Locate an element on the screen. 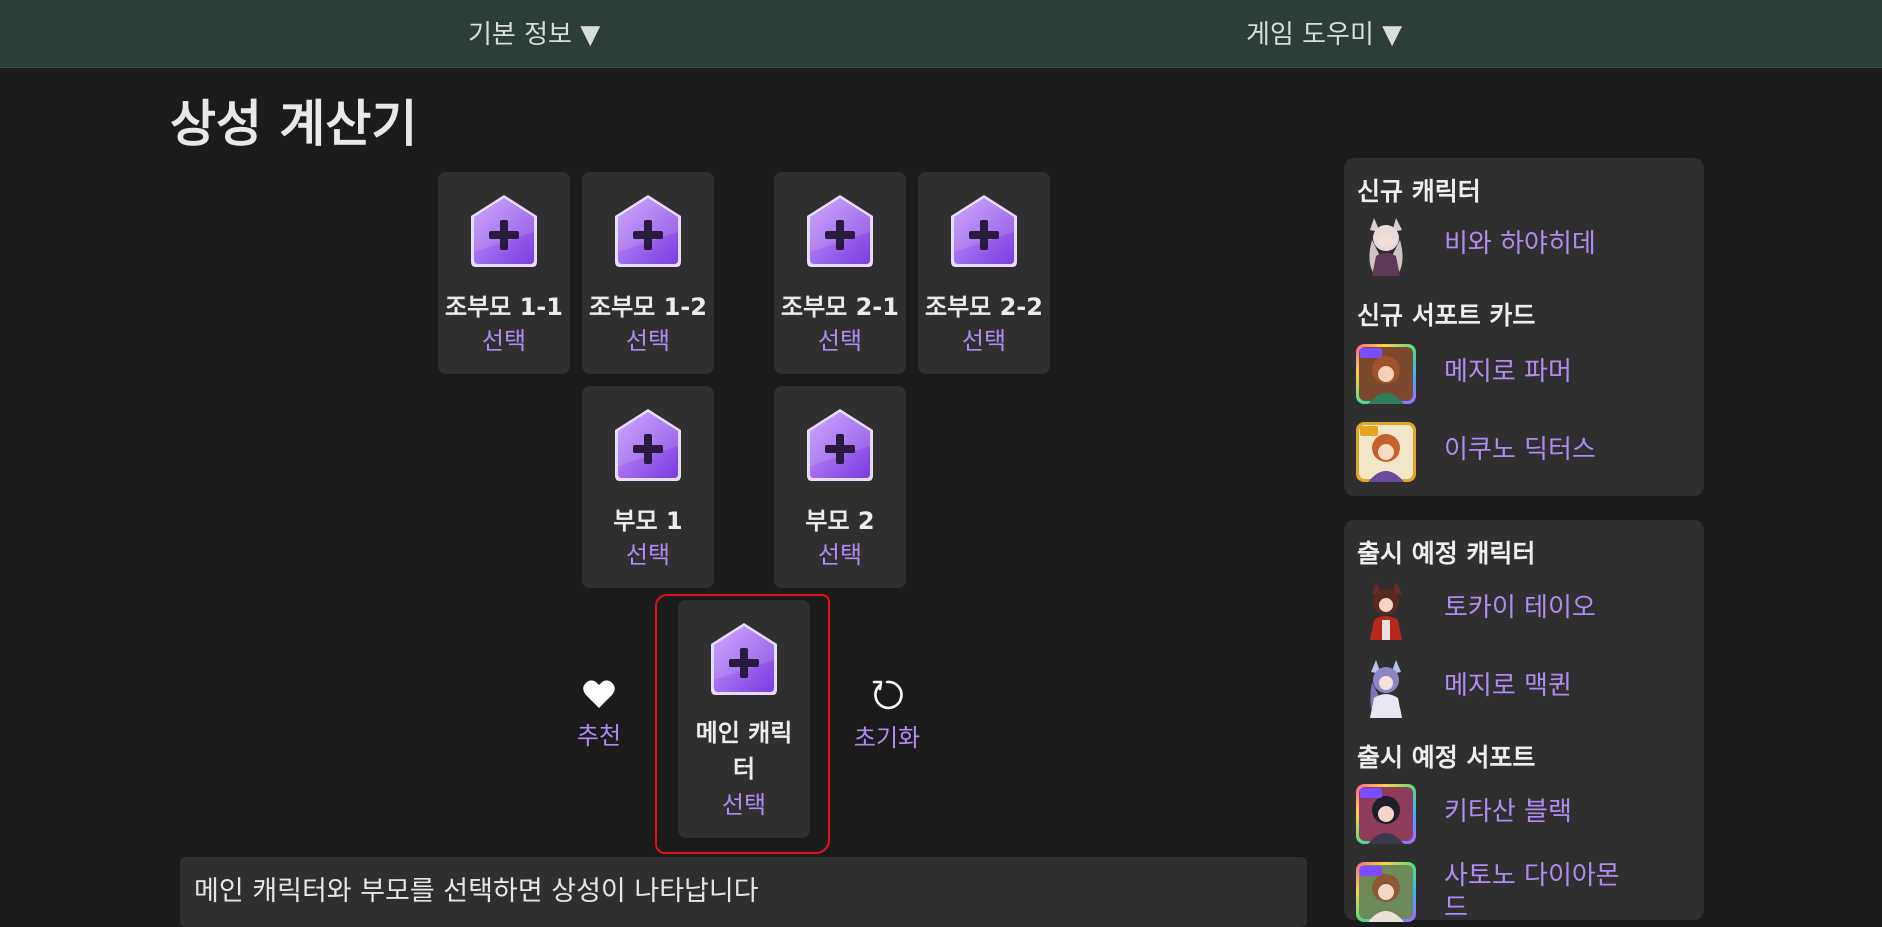 Image resolution: width=1882 pixels, height=927 pixels. slot-parent-2: 부모 2 선택 is located at coordinates (840, 487).